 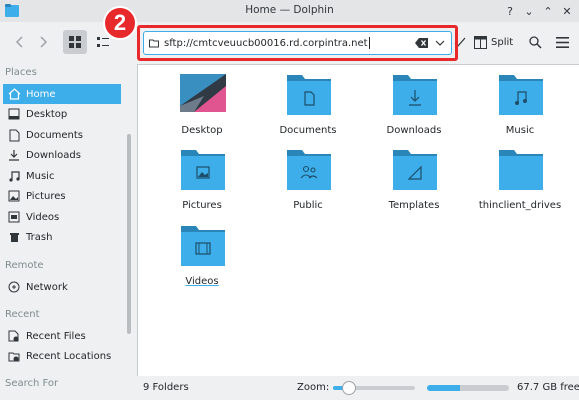 What do you see at coordinates (40, 176) in the screenshot?
I see `sidebar-item-label: Music` at bounding box center [40, 176].